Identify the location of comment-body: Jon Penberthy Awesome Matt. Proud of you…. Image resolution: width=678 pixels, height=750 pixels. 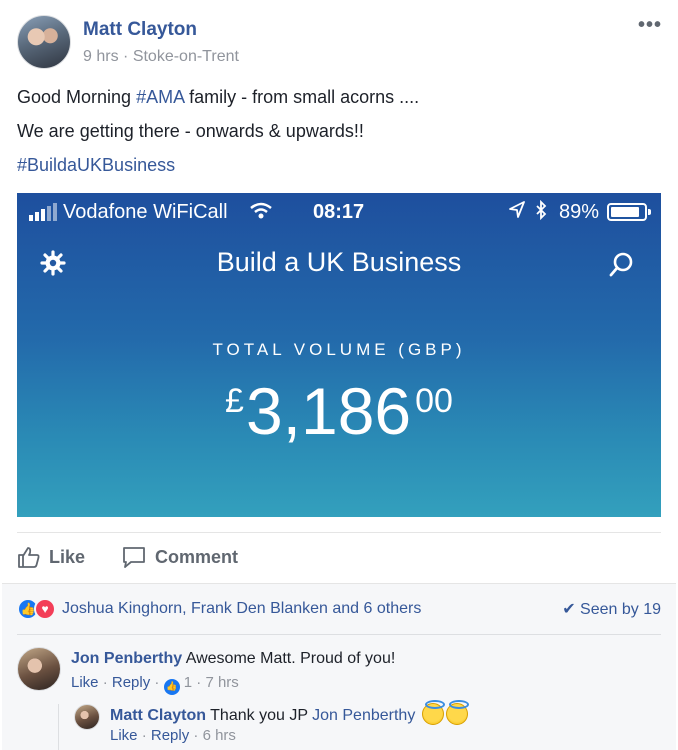
(233, 659).